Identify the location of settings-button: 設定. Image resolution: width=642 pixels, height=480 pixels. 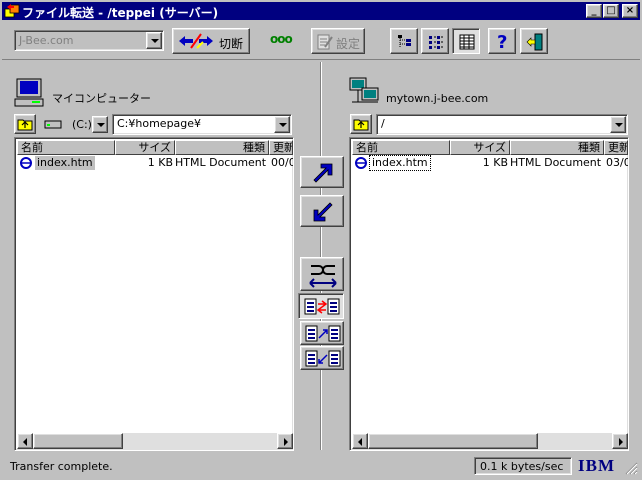
(338, 41).